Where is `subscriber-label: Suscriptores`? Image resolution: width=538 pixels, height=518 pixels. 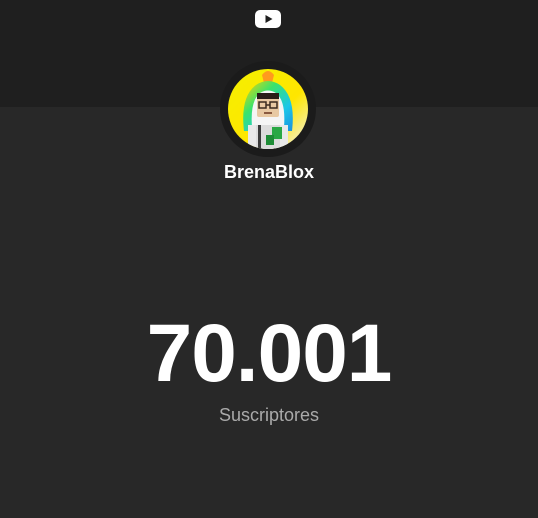
subscriber-label: Suscriptores is located at coordinates (269, 415).